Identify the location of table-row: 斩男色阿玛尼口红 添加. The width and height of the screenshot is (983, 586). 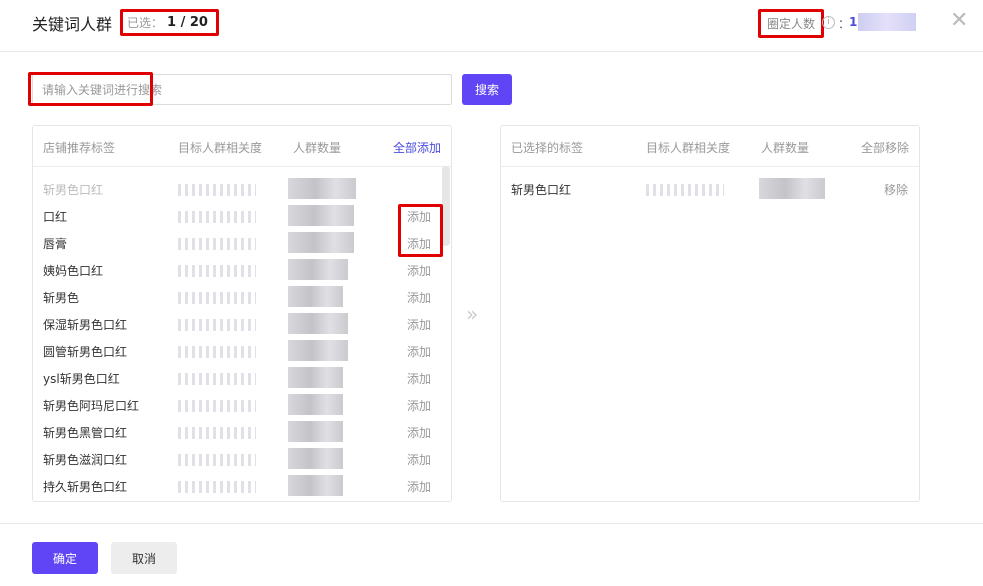
(242, 404).